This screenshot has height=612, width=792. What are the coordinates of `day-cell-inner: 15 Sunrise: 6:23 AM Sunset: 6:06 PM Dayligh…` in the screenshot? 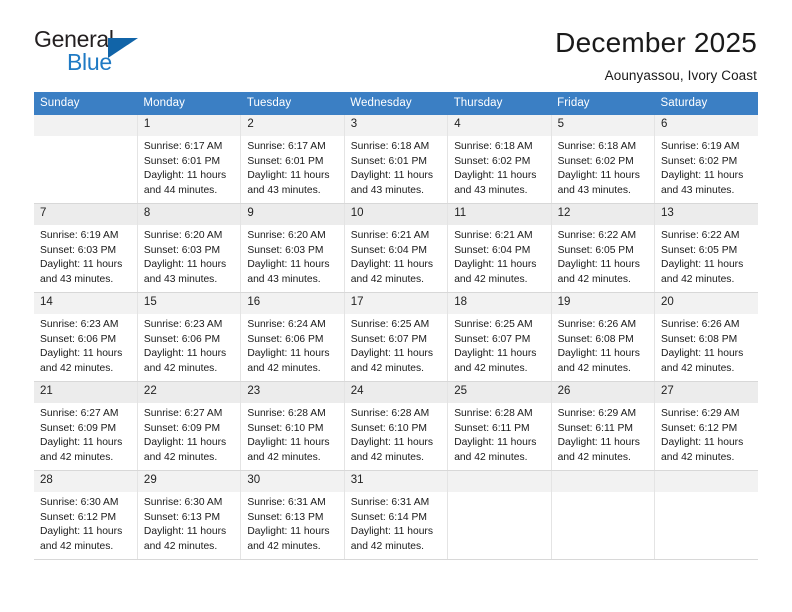 It's located at (189, 337).